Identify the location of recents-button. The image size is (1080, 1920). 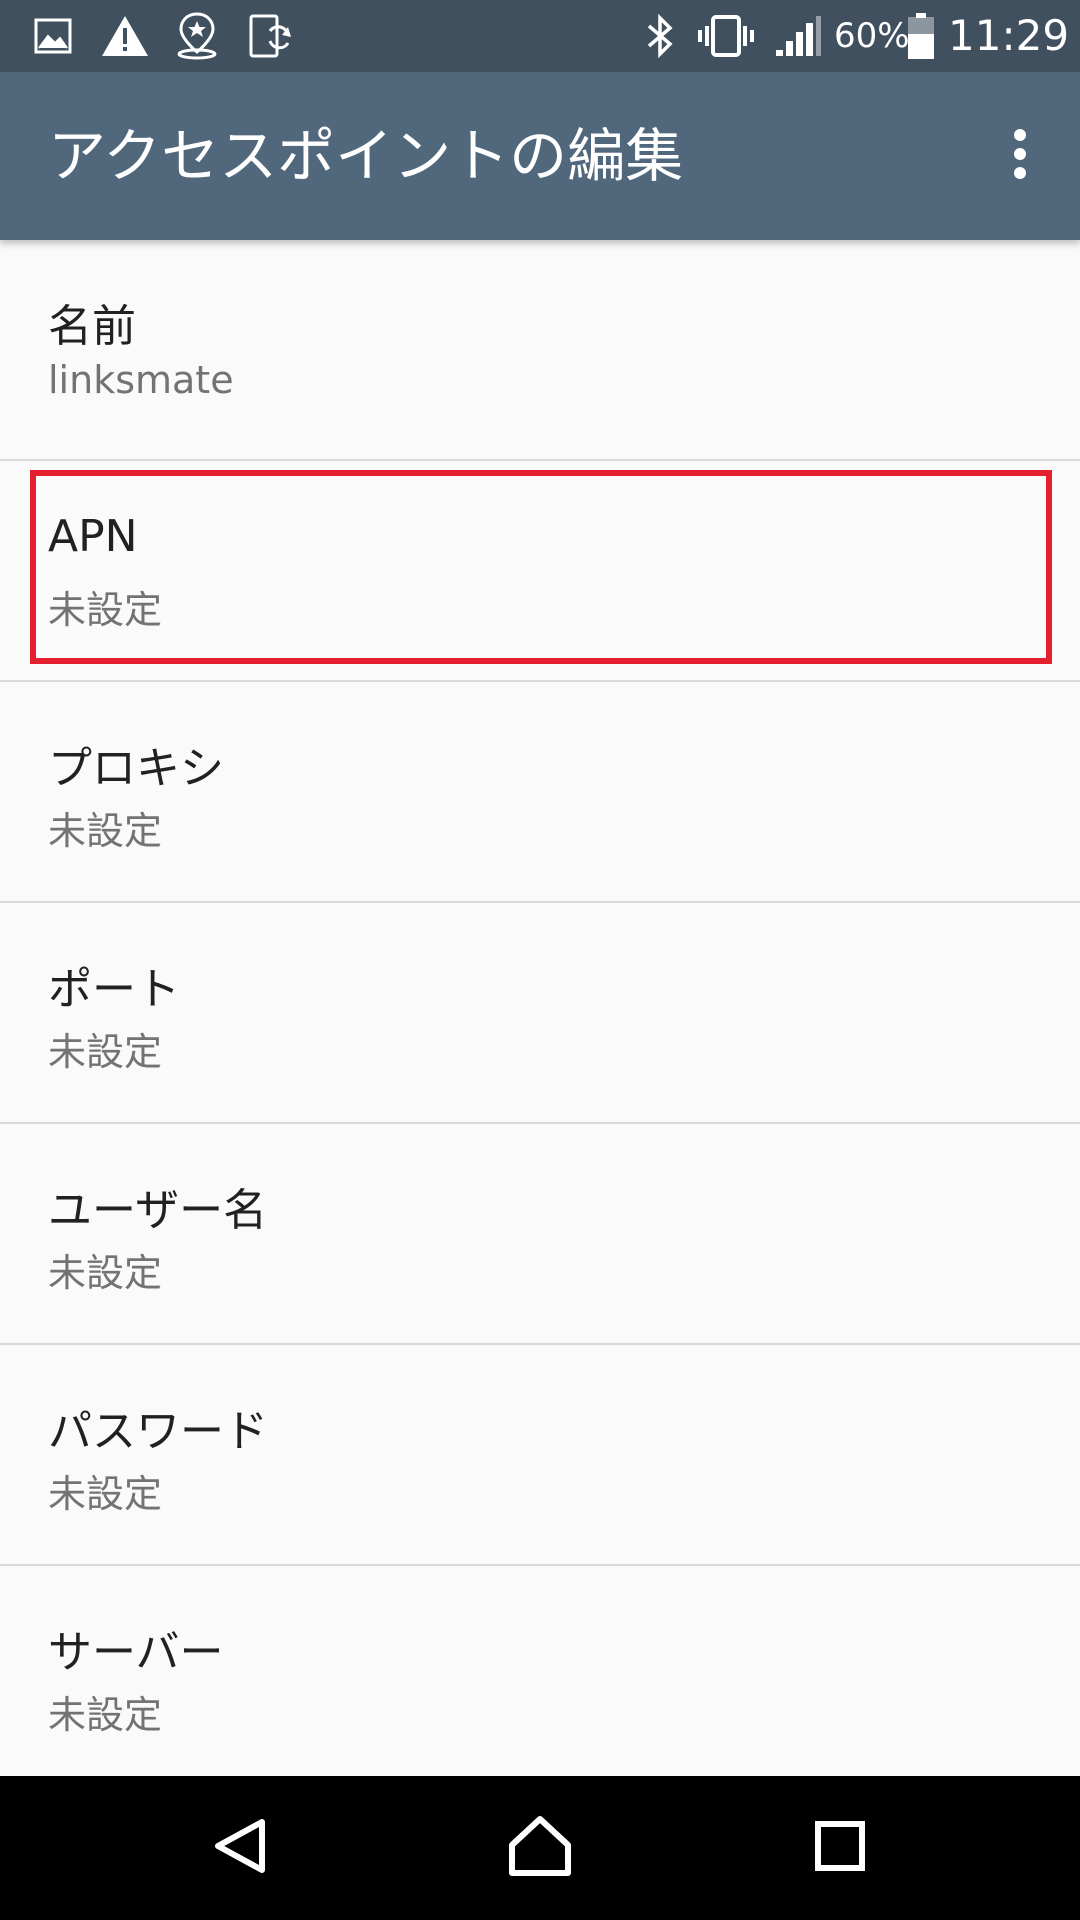
(840, 1848).